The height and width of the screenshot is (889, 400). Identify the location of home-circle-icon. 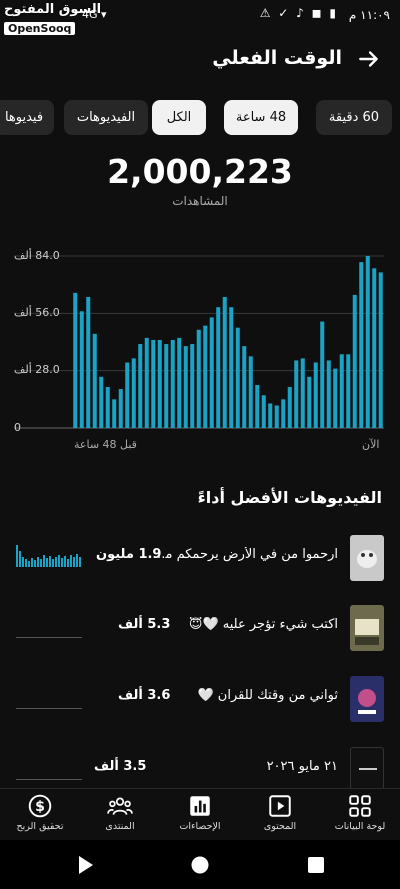
(200, 865).